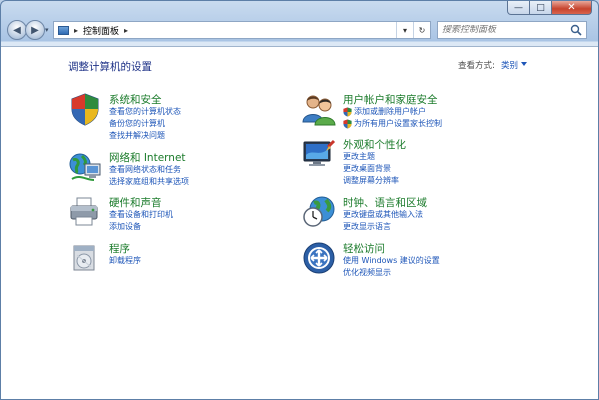  I want to click on refresh-icon: ↻, so click(421, 30).